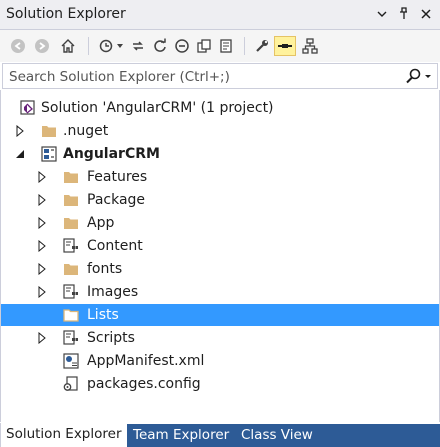  I want to click on tree-item-features: Features, so click(220, 177).